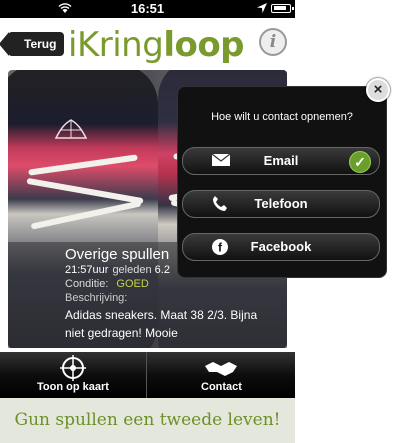 The width and height of the screenshot is (401, 443). I want to click on contact-option-facebook-label: Facebook, so click(281, 246).